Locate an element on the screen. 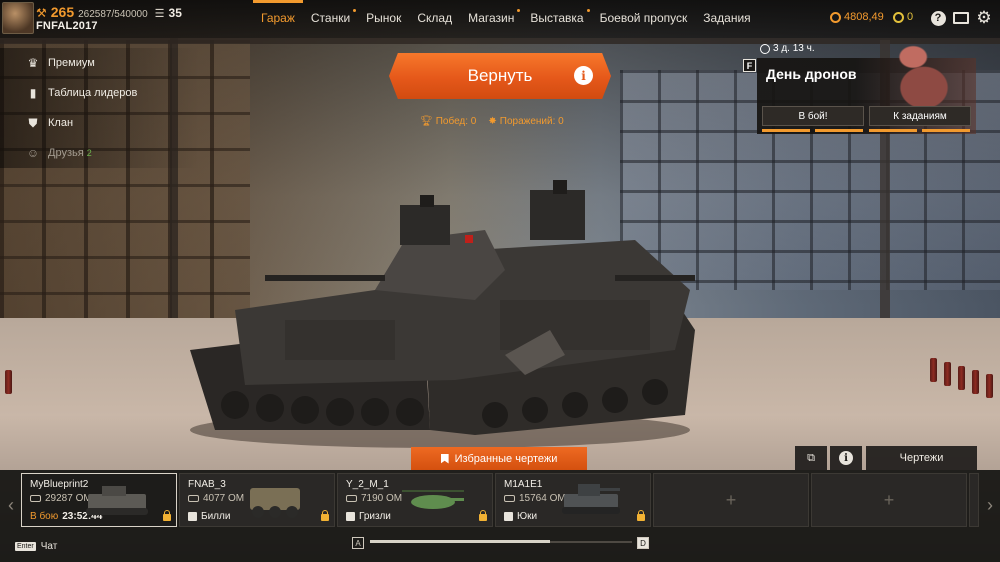 This screenshot has height=562, width=1000. nav-label: Выставка is located at coordinates (557, 18).